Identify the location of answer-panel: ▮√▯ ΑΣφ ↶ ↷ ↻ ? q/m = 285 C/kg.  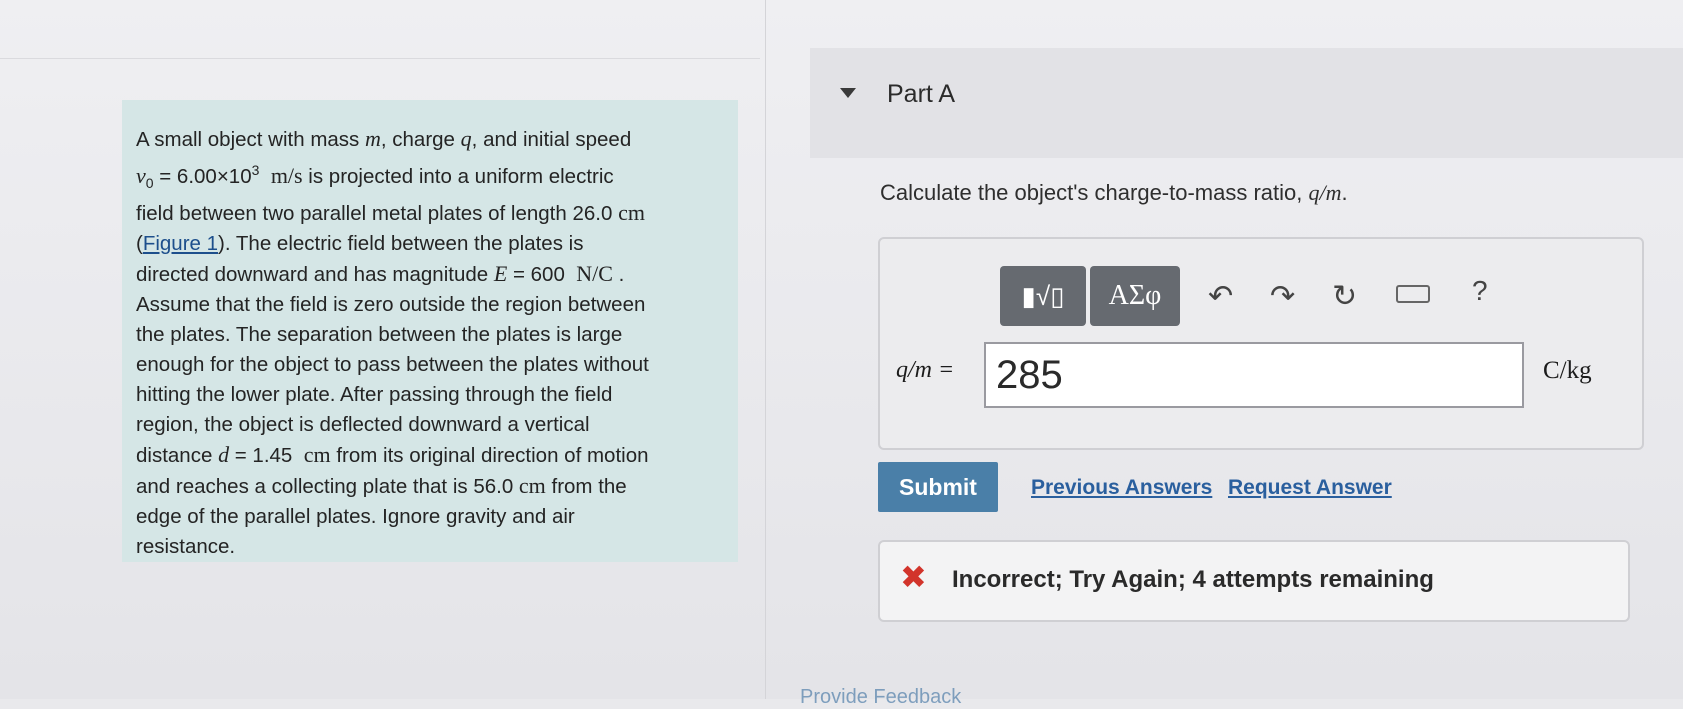
(1261, 343).